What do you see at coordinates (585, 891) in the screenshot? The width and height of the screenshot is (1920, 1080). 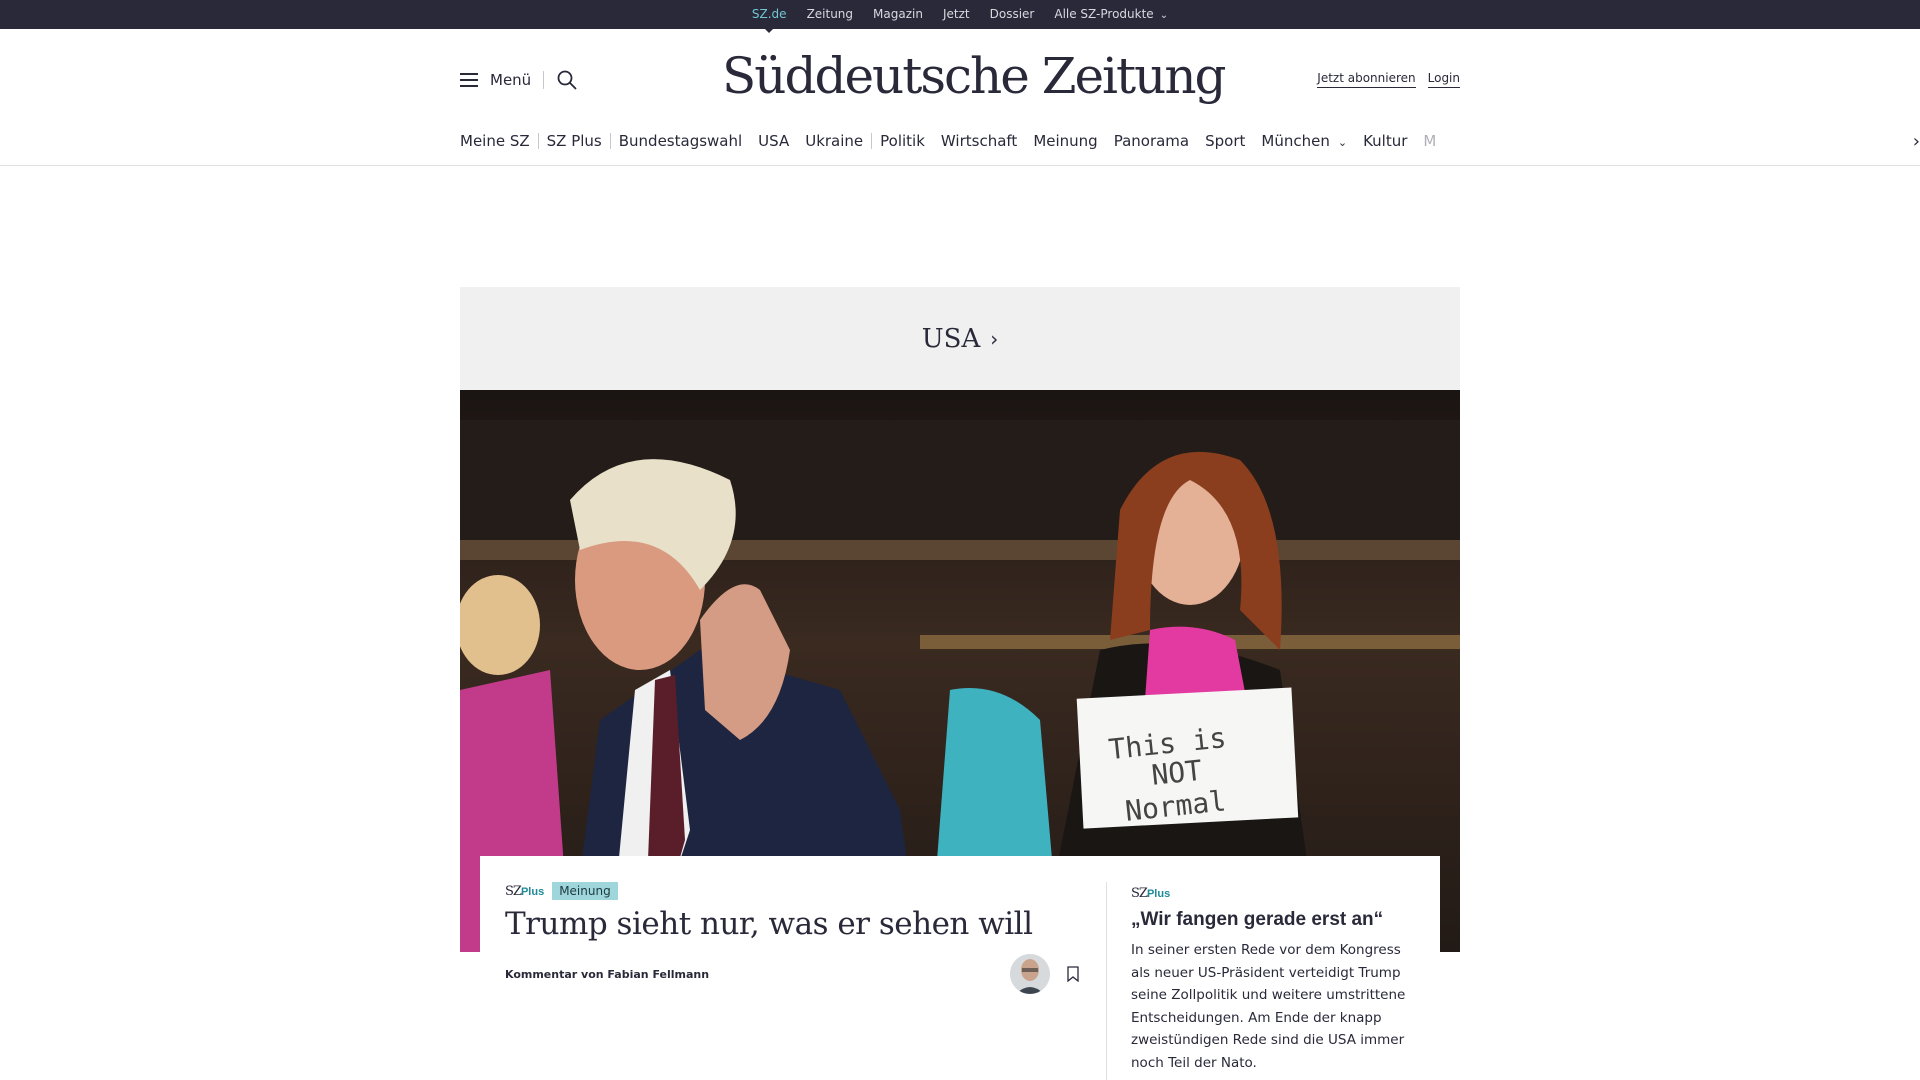 I see `category-tag: Meinung` at bounding box center [585, 891].